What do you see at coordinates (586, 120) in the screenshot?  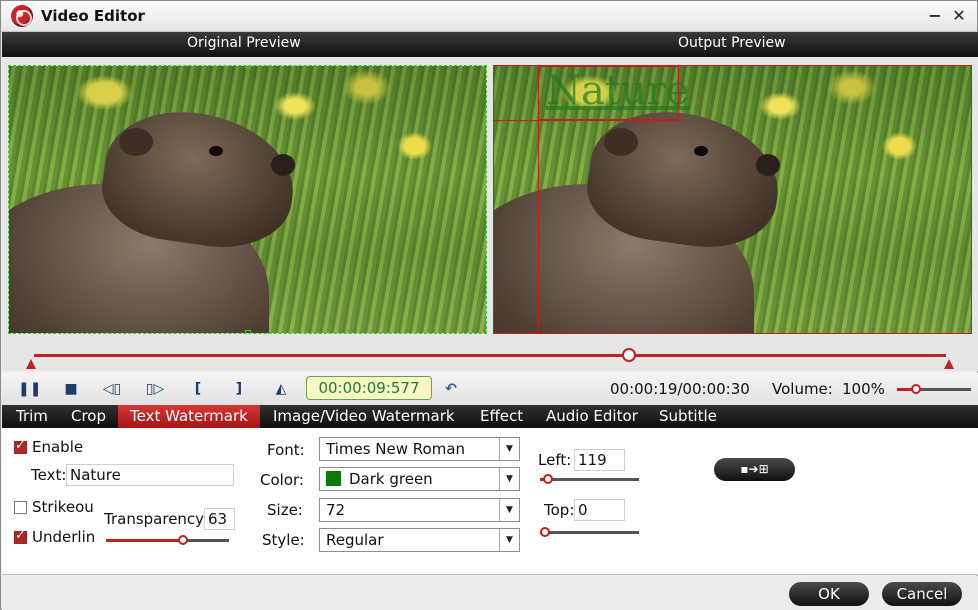 I see `watermark-guide-horizontal` at bounding box center [586, 120].